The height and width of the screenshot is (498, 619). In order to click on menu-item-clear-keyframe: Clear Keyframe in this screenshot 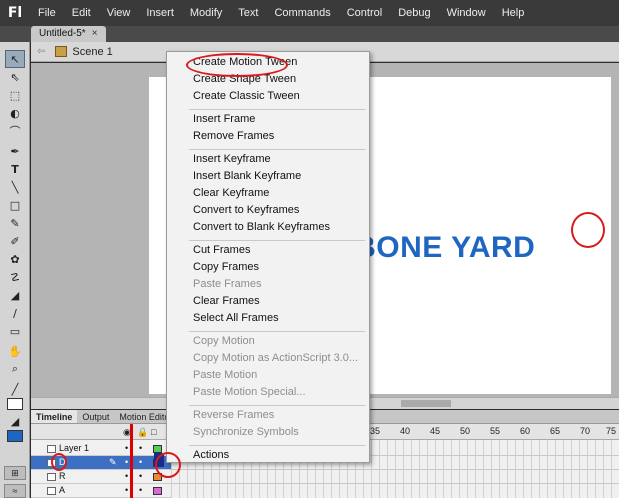, I will do `click(231, 193)`.